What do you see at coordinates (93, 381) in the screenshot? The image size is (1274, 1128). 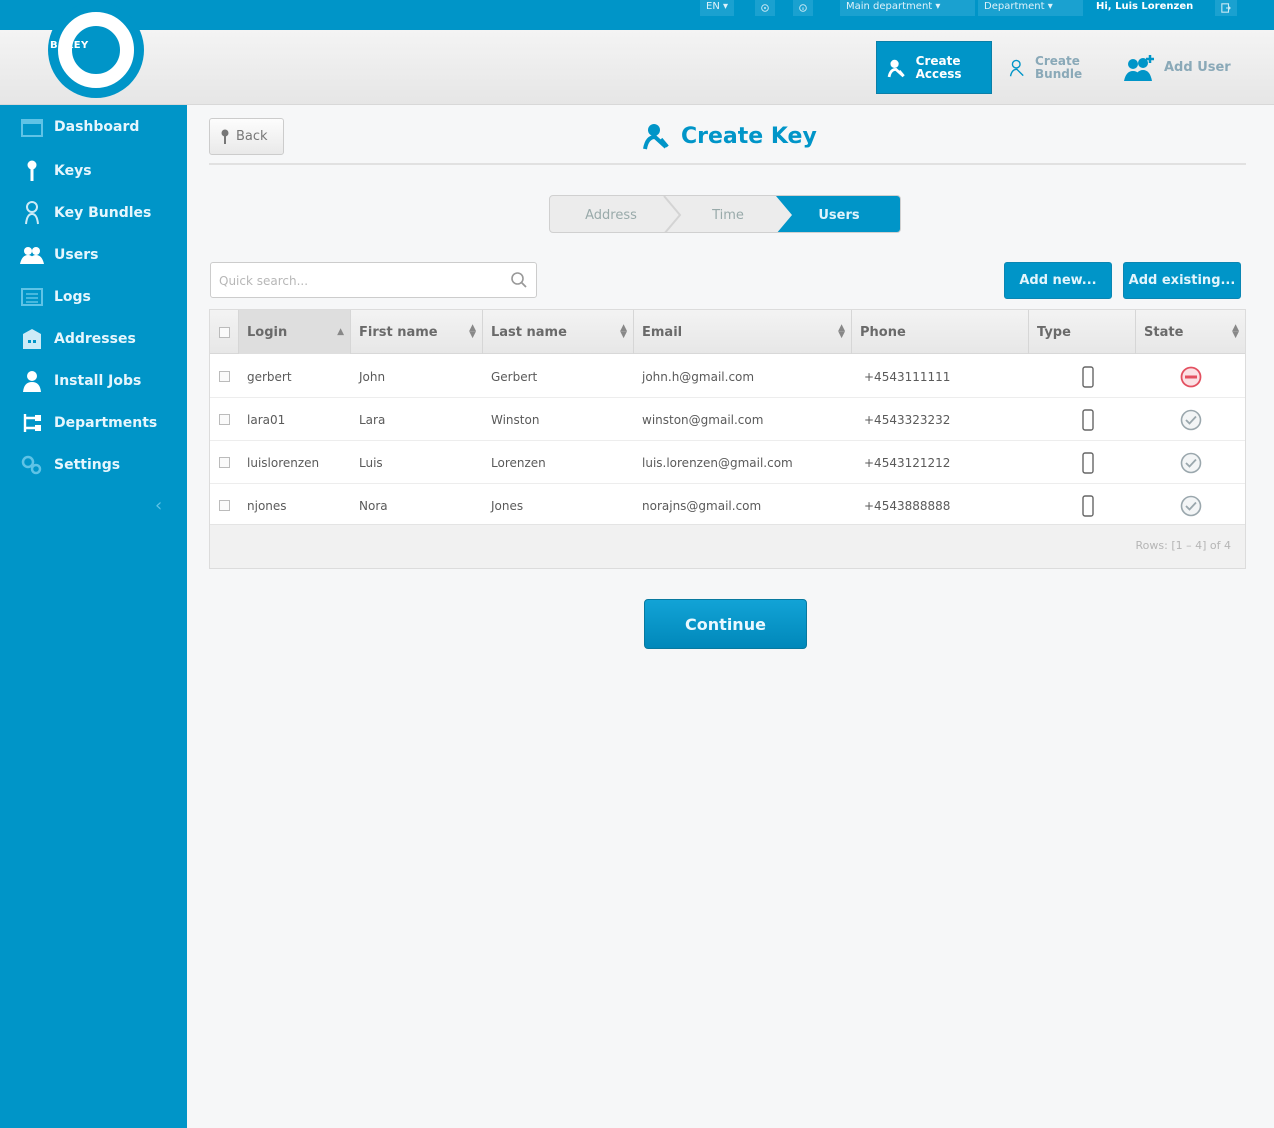 I see `sidebar-item-install-jobs: Install Jobs` at bounding box center [93, 381].